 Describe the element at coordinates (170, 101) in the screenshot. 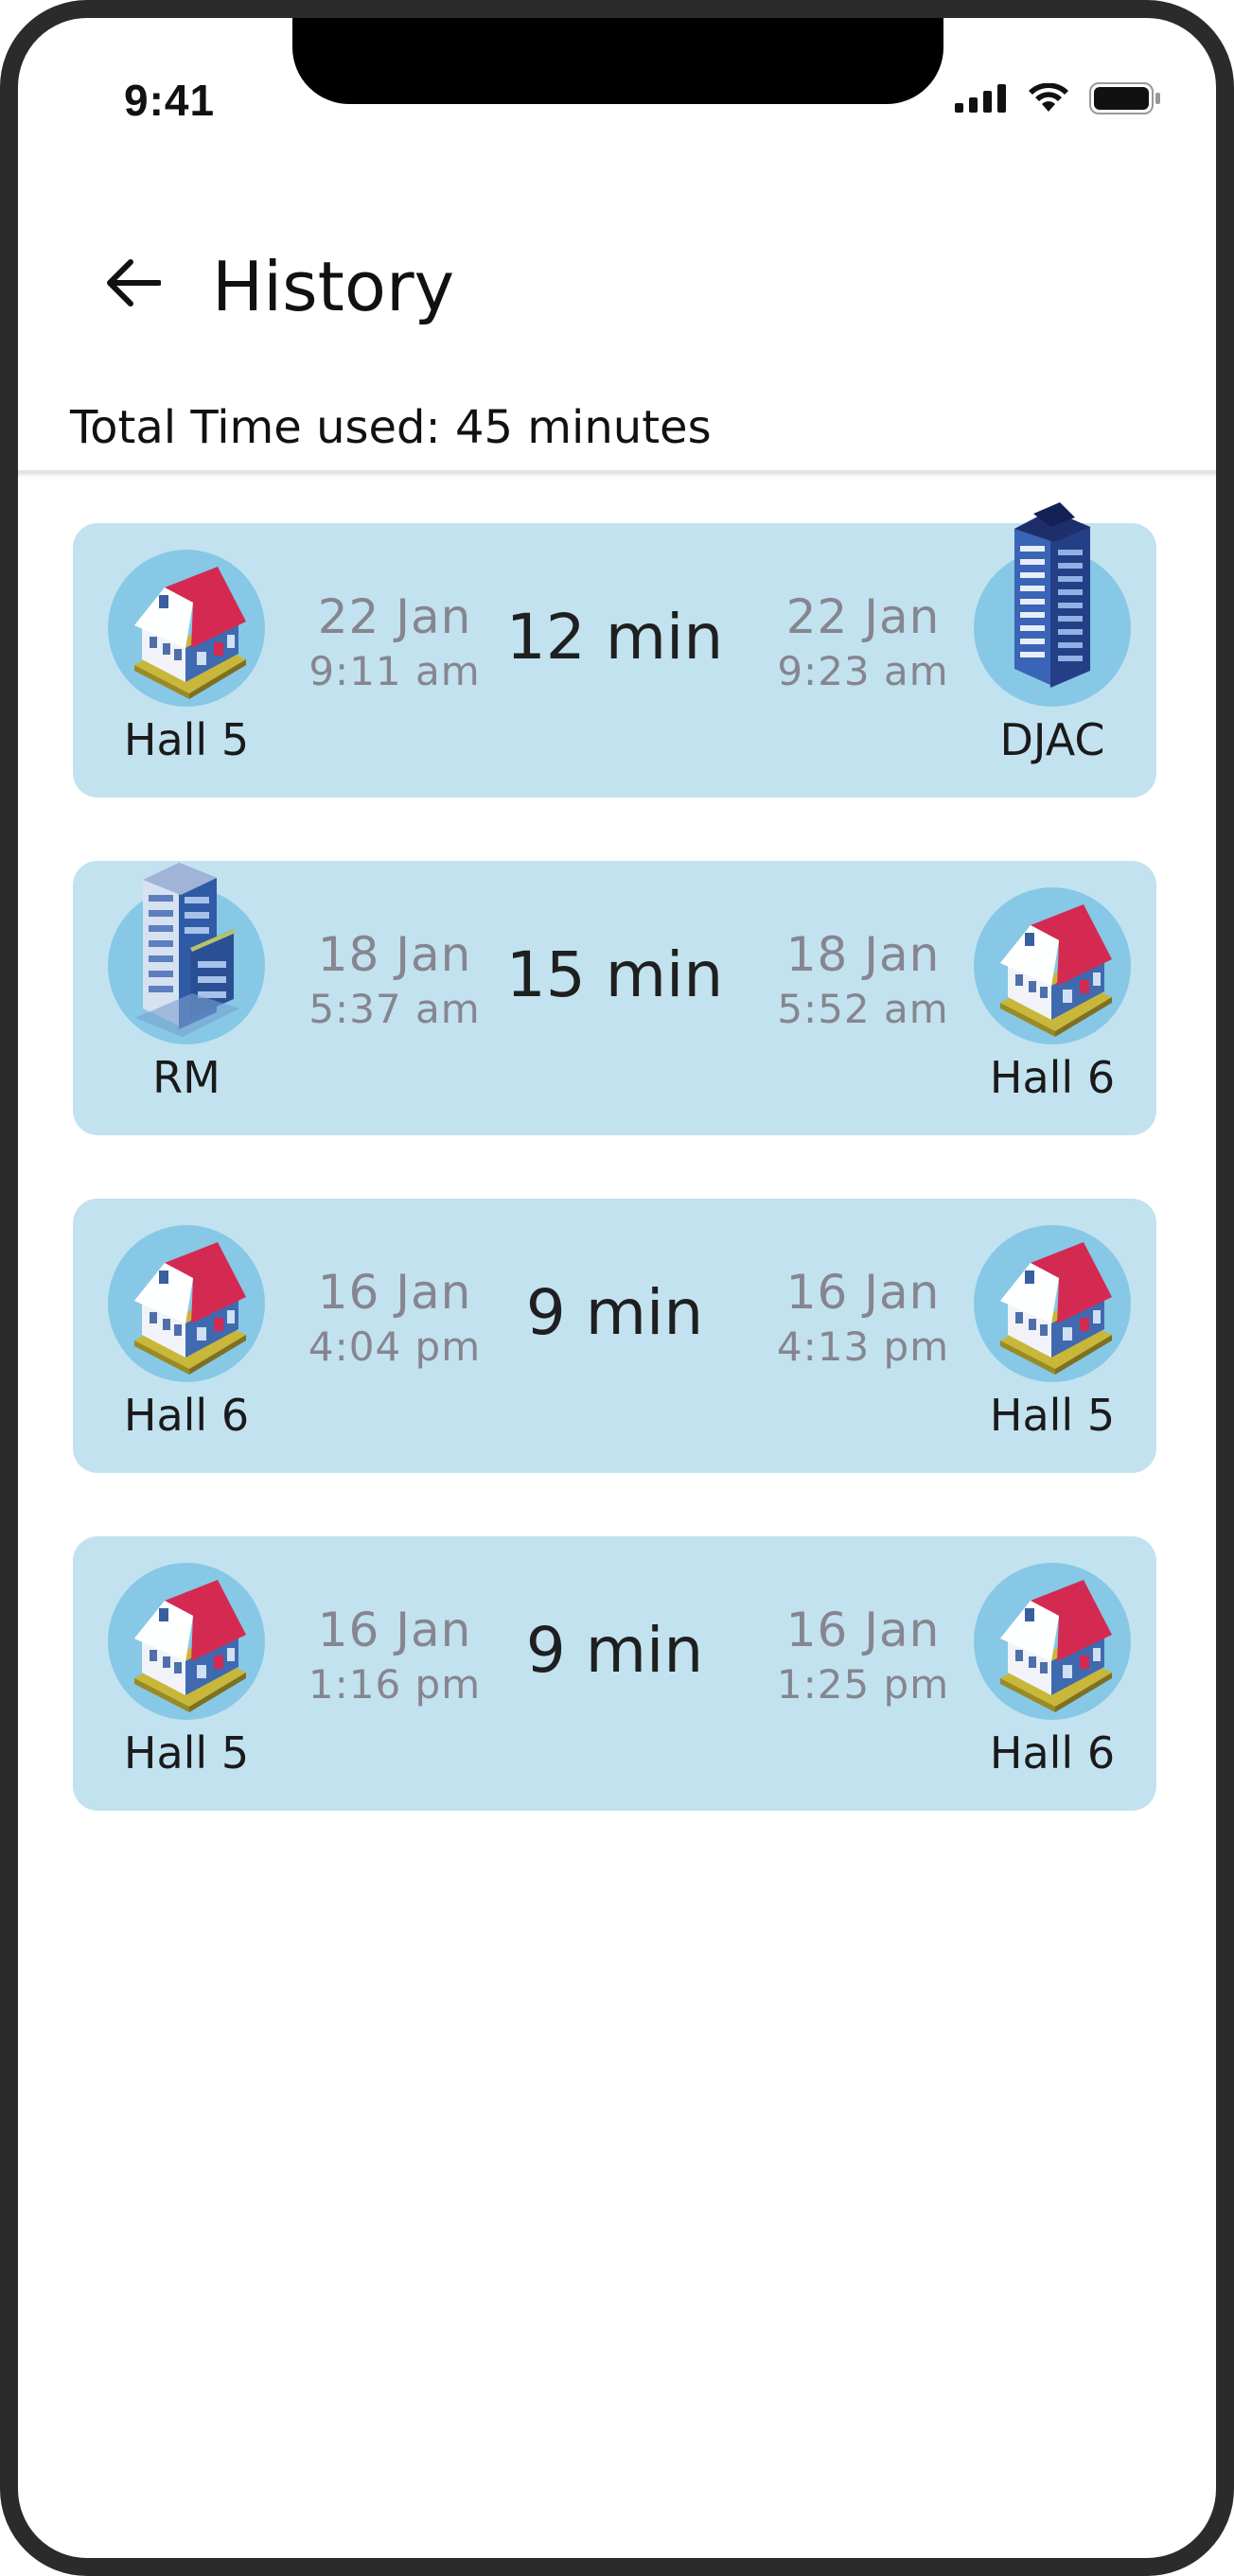

I see `status-time: 9:41` at that location.